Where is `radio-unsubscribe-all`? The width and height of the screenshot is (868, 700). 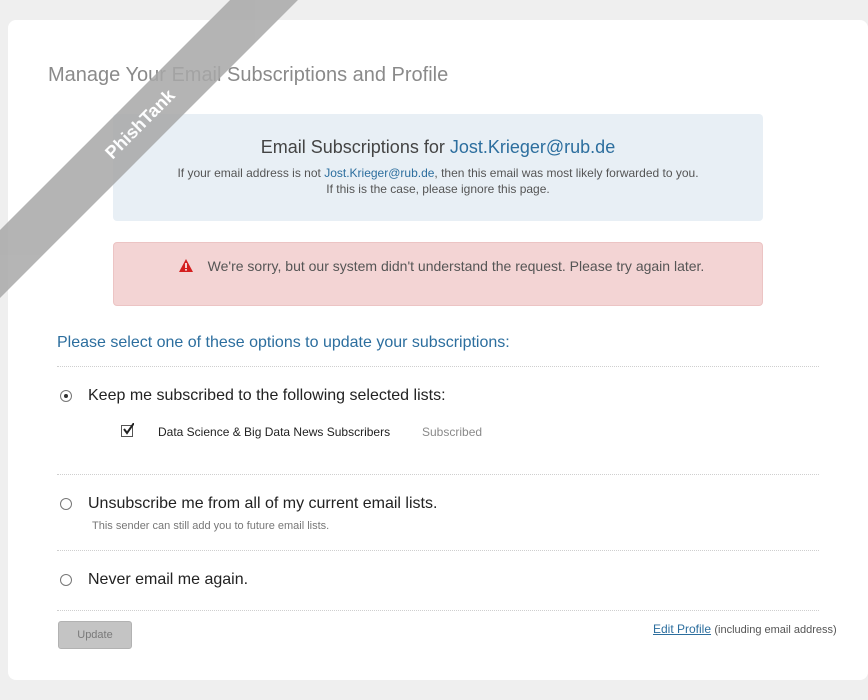
radio-unsubscribe-all is located at coordinates (66, 504).